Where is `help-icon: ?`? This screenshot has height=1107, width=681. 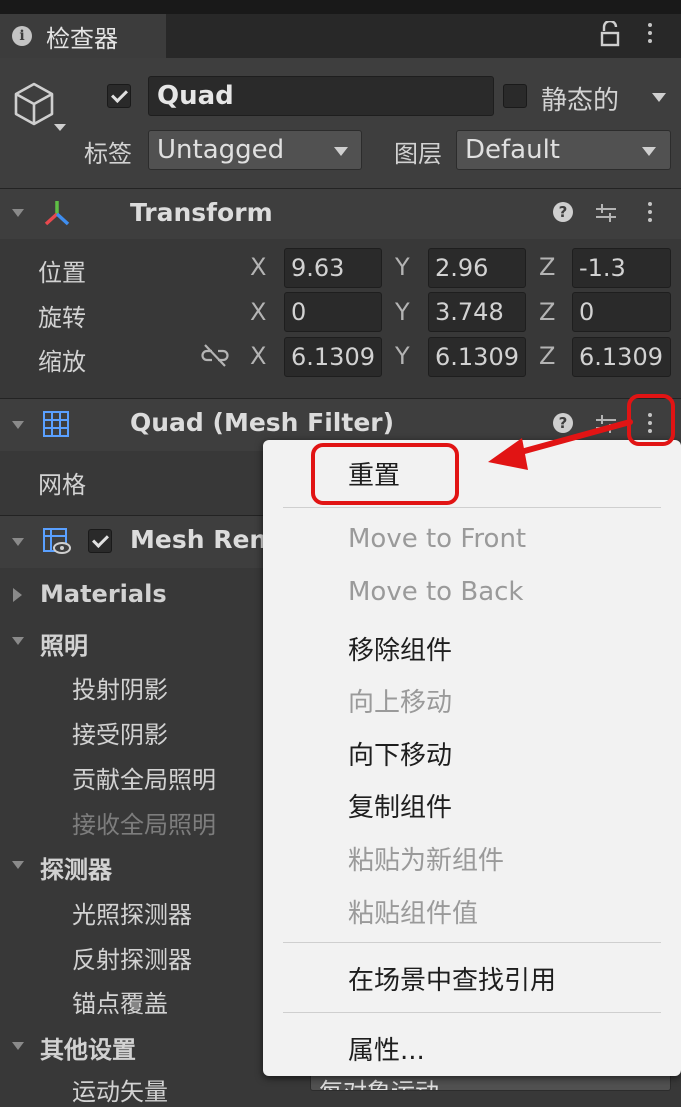 help-icon: ? is located at coordinates (563, 212).